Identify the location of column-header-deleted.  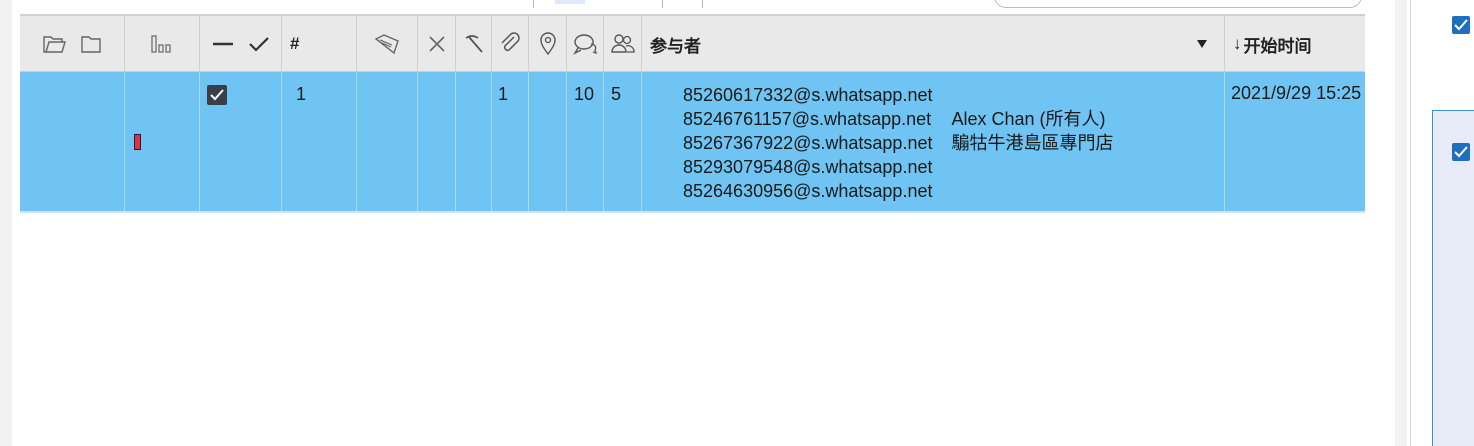
(437, 44).